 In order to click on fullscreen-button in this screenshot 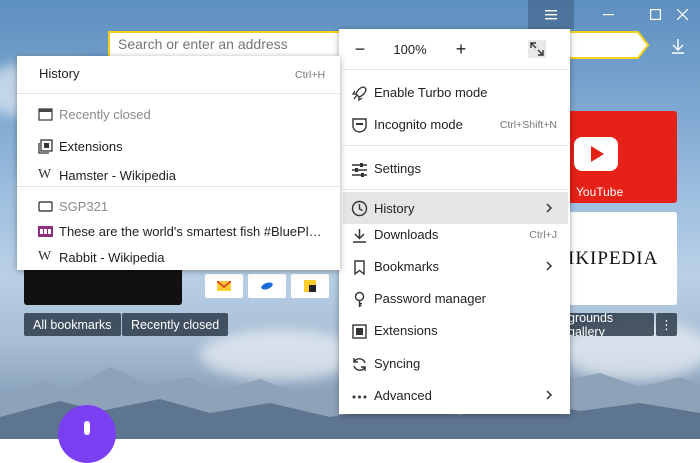, I will do `click(537, 49)`.